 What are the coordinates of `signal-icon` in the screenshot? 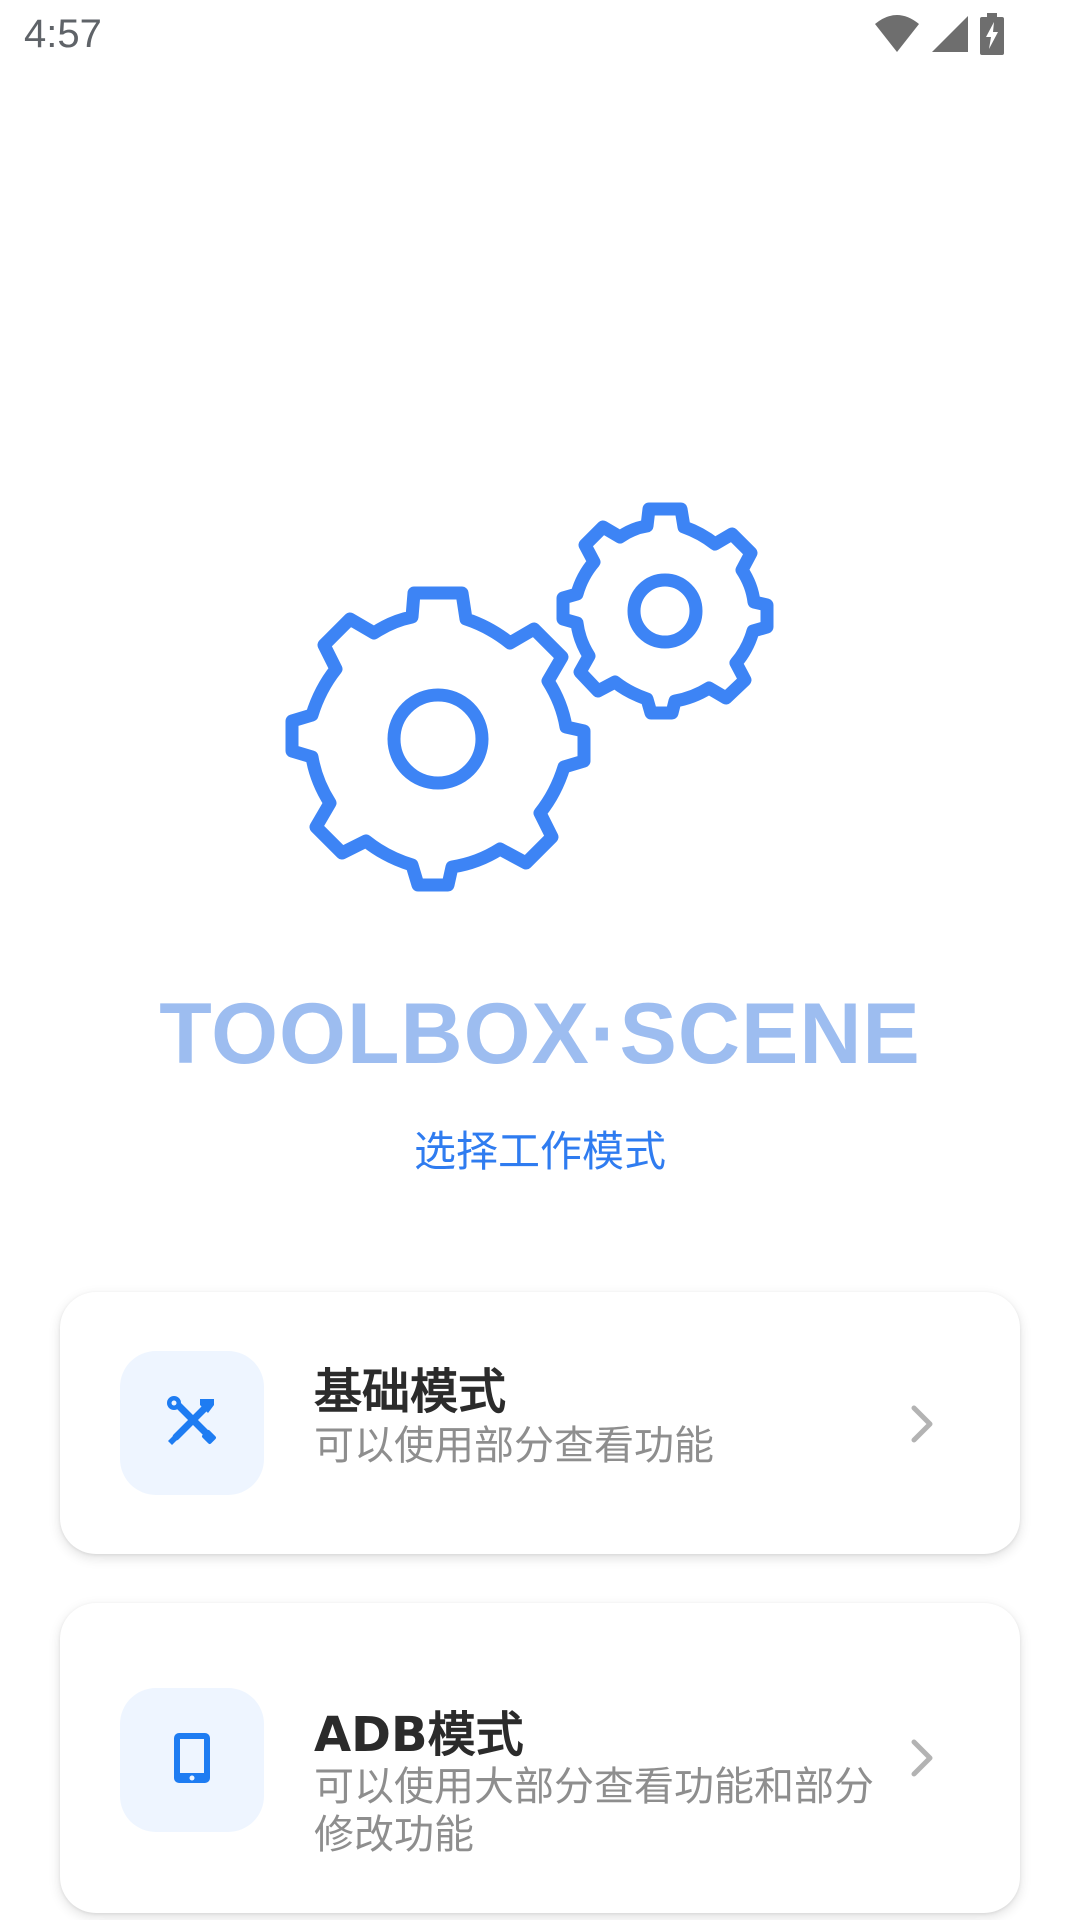 It's located at (950, 36).